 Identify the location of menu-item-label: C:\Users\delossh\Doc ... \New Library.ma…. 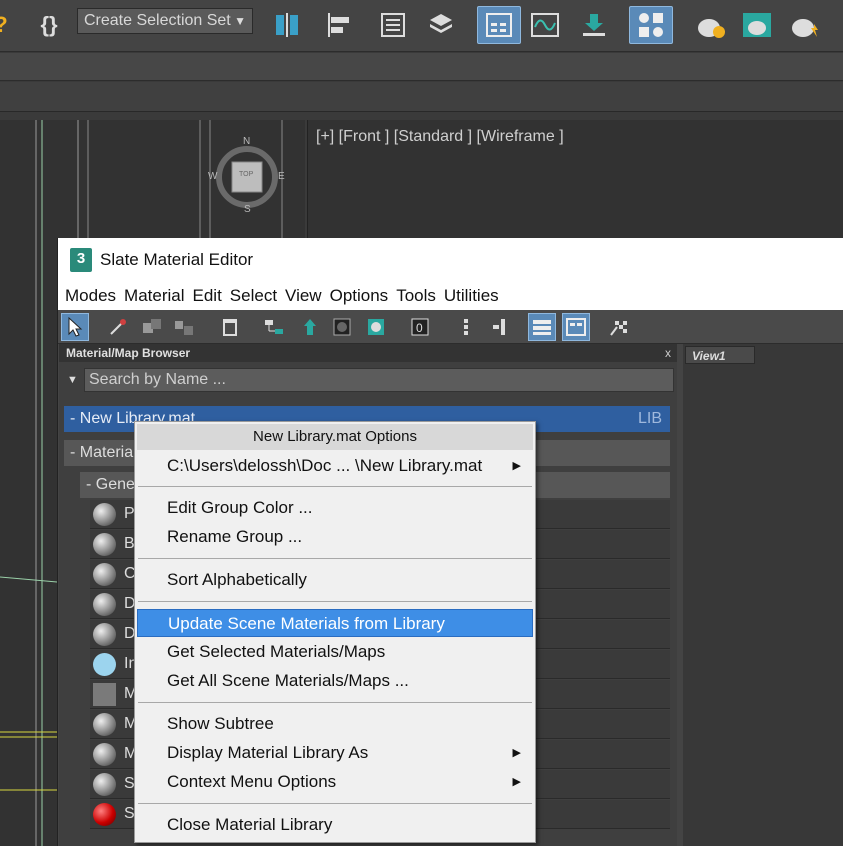
(325, 465).